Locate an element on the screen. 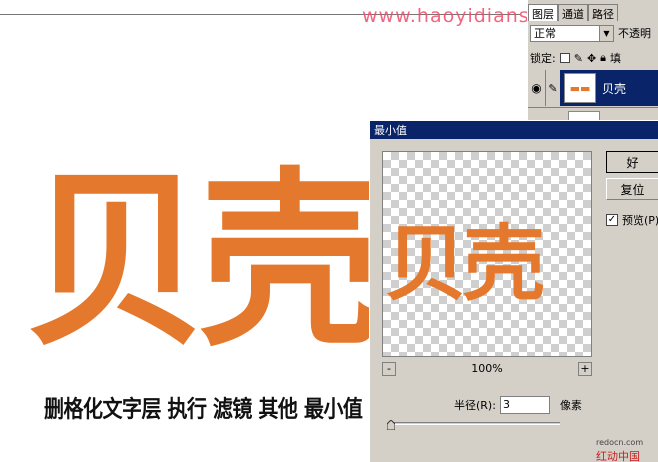  layers-tabs: 图层 通道 路径 is located at coordinates (593, 12).